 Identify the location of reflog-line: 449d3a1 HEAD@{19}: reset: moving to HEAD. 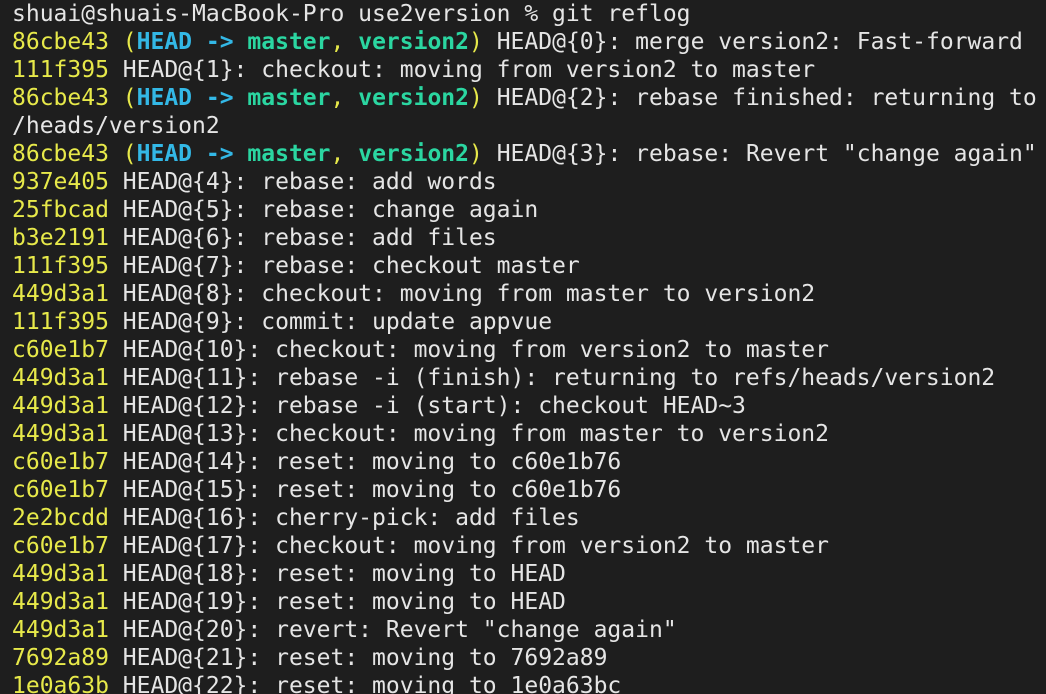
(529, 602).